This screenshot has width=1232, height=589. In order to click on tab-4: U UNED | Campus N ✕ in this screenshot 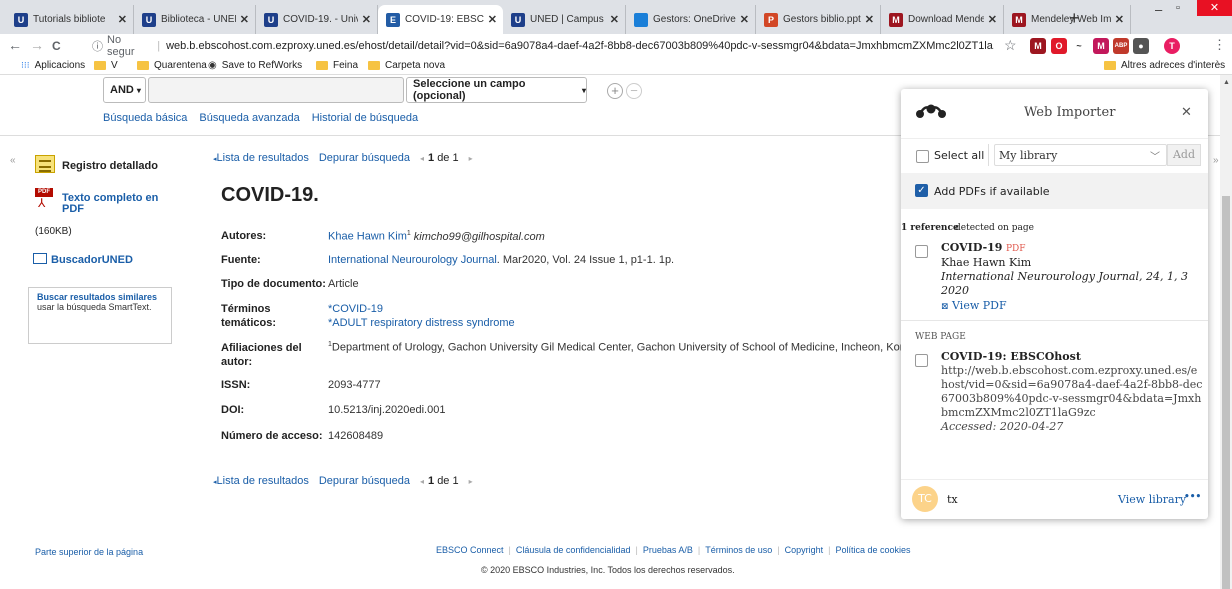, I will do `click(564, 19)`.